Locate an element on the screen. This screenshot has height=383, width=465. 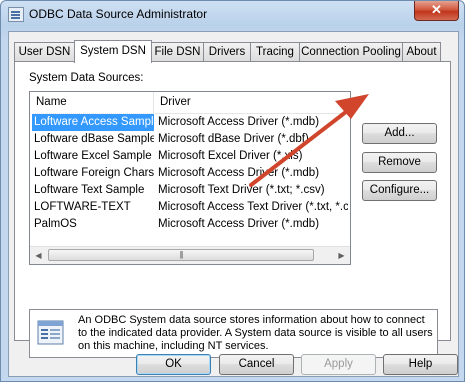
tab-user-dsn: User DSN is located at coordinates (44, 51).